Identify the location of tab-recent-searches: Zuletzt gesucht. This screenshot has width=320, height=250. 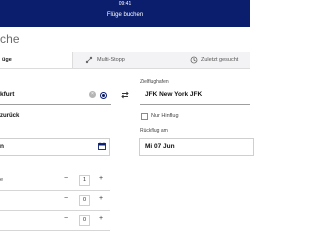
(218, 60).